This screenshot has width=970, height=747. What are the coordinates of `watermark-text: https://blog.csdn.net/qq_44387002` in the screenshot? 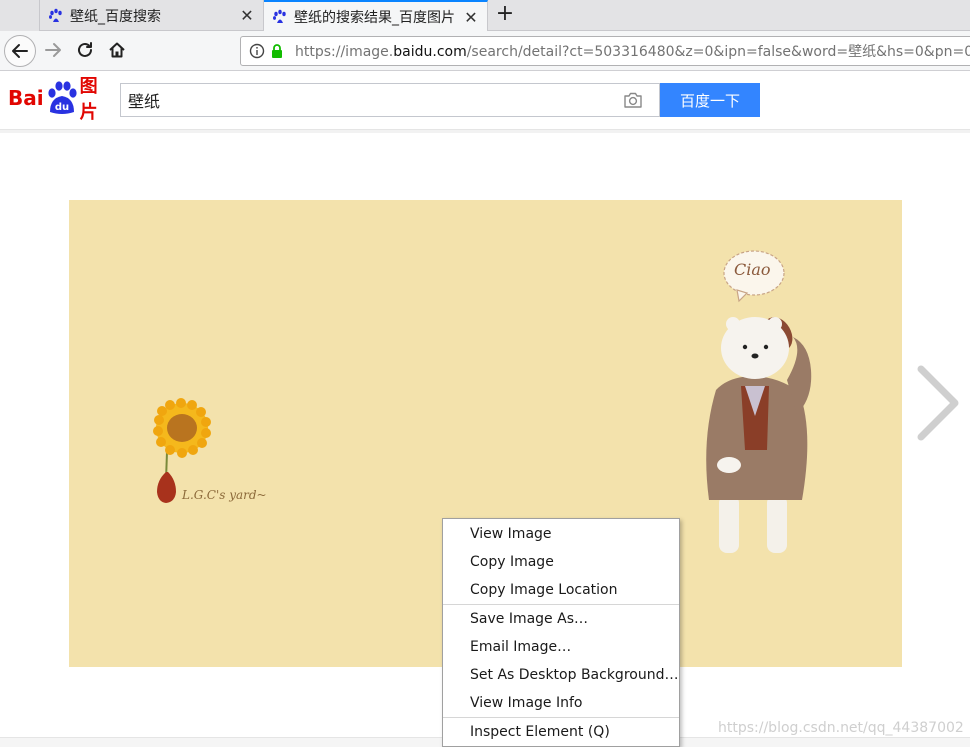 It's located at (841, 728).